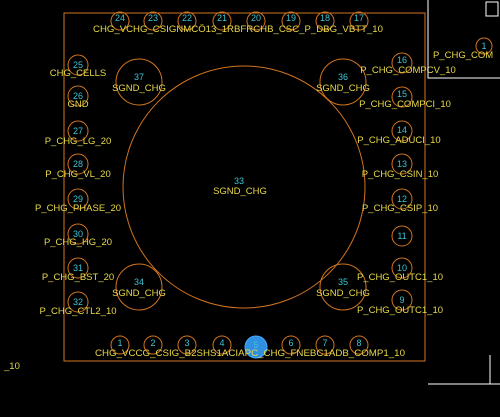 The image size is (500, 417). What do you see at coordinates (120, 18) in the screenshot?
I see `svg-text: 24` at bounding box center [120, 18].